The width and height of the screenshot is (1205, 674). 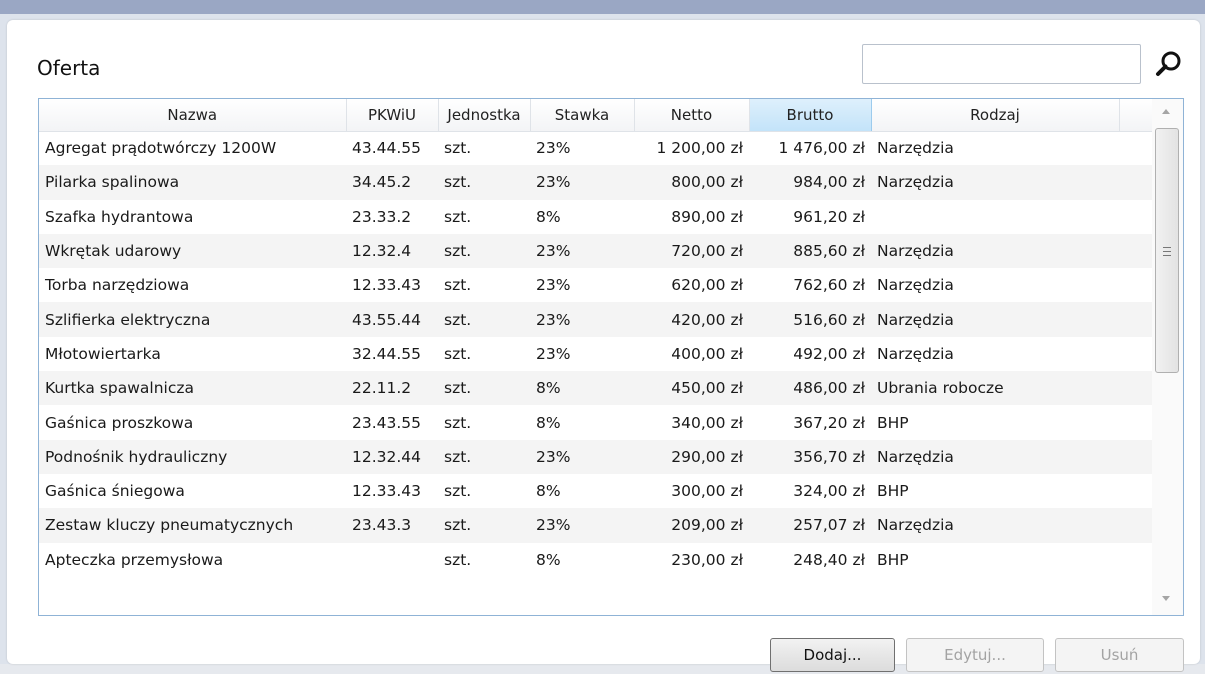 What do you see at coordinates (193, 115) in the screenshot?
I see `column-header-nazwa: Nazwa` at bounding box center [193, 115].